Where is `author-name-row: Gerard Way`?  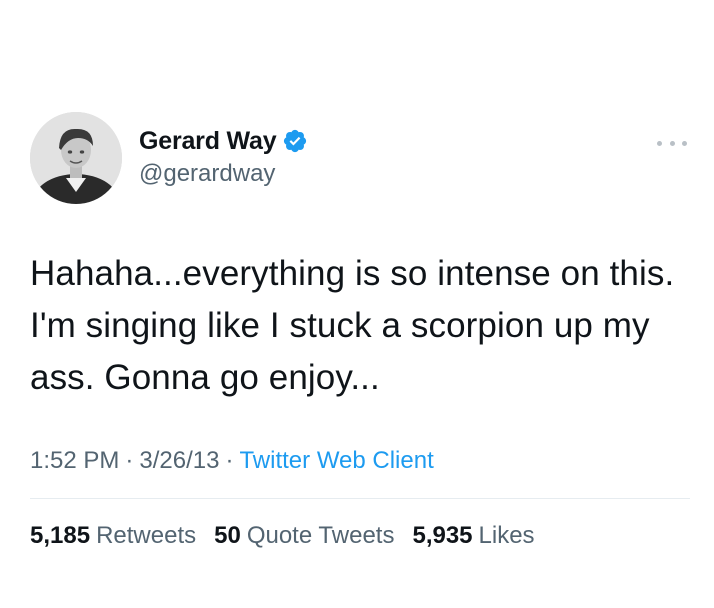
author-name-row: Gerard Way is located at coordinates (223, 141).